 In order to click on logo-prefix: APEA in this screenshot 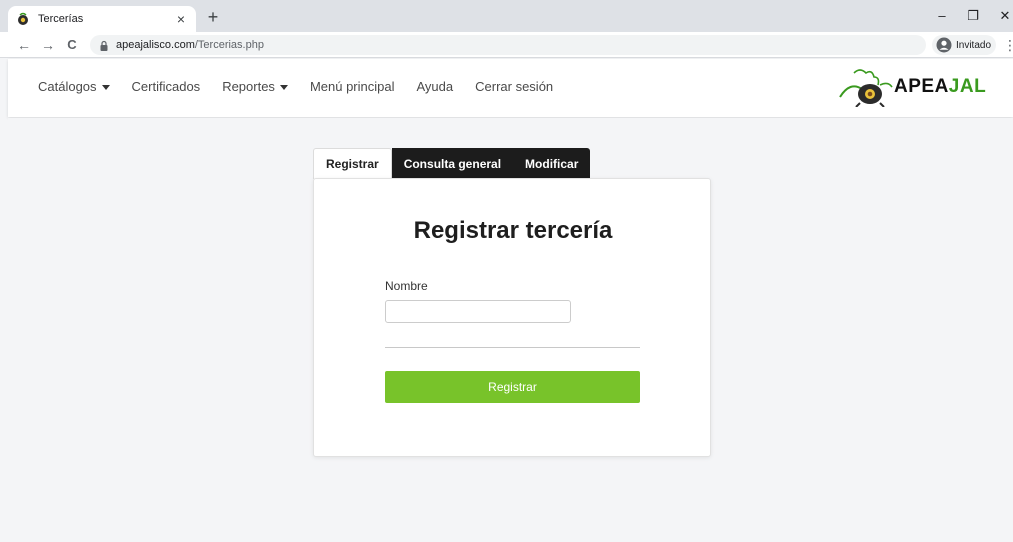, I will do `click(921, 86)`.